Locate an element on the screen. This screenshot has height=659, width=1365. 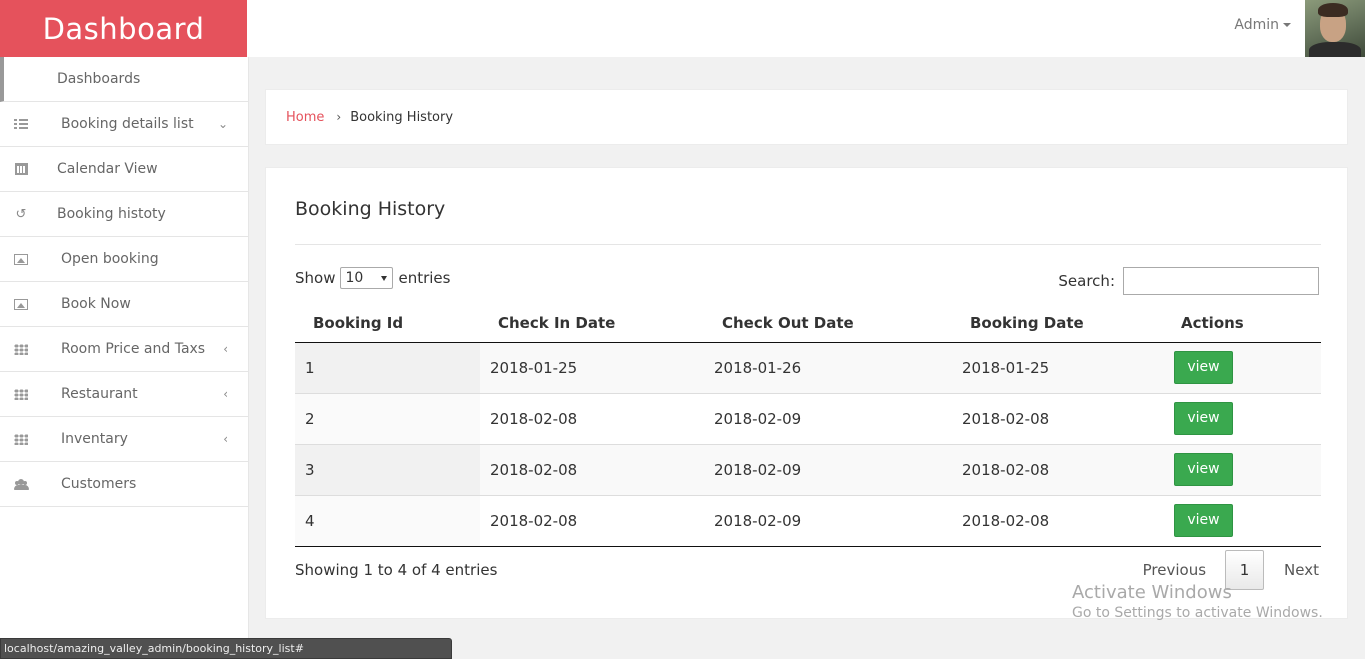
sidebar-item-label: Calendar View is located at coordinates (107, 169).